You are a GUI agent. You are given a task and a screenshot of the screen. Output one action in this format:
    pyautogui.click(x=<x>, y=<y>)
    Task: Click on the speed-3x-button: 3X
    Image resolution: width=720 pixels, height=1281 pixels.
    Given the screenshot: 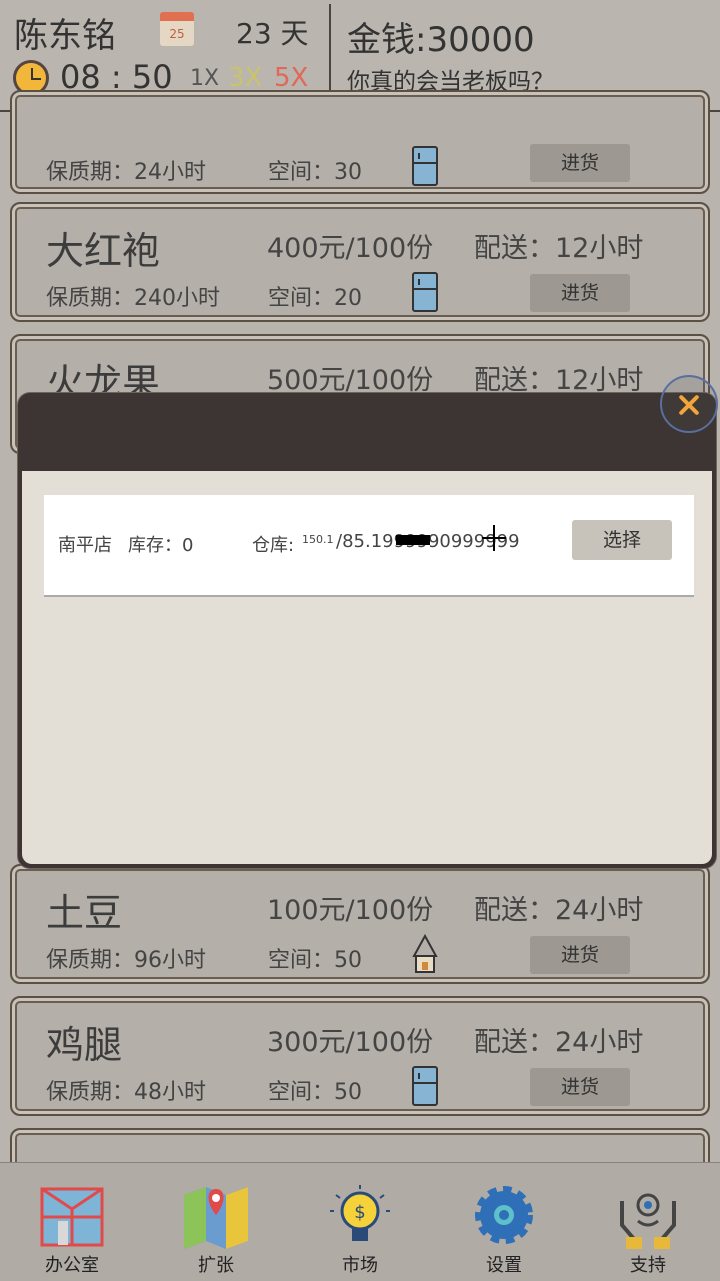 What is the action you would take?
    pyautogui.click(x=245, y=78)
    